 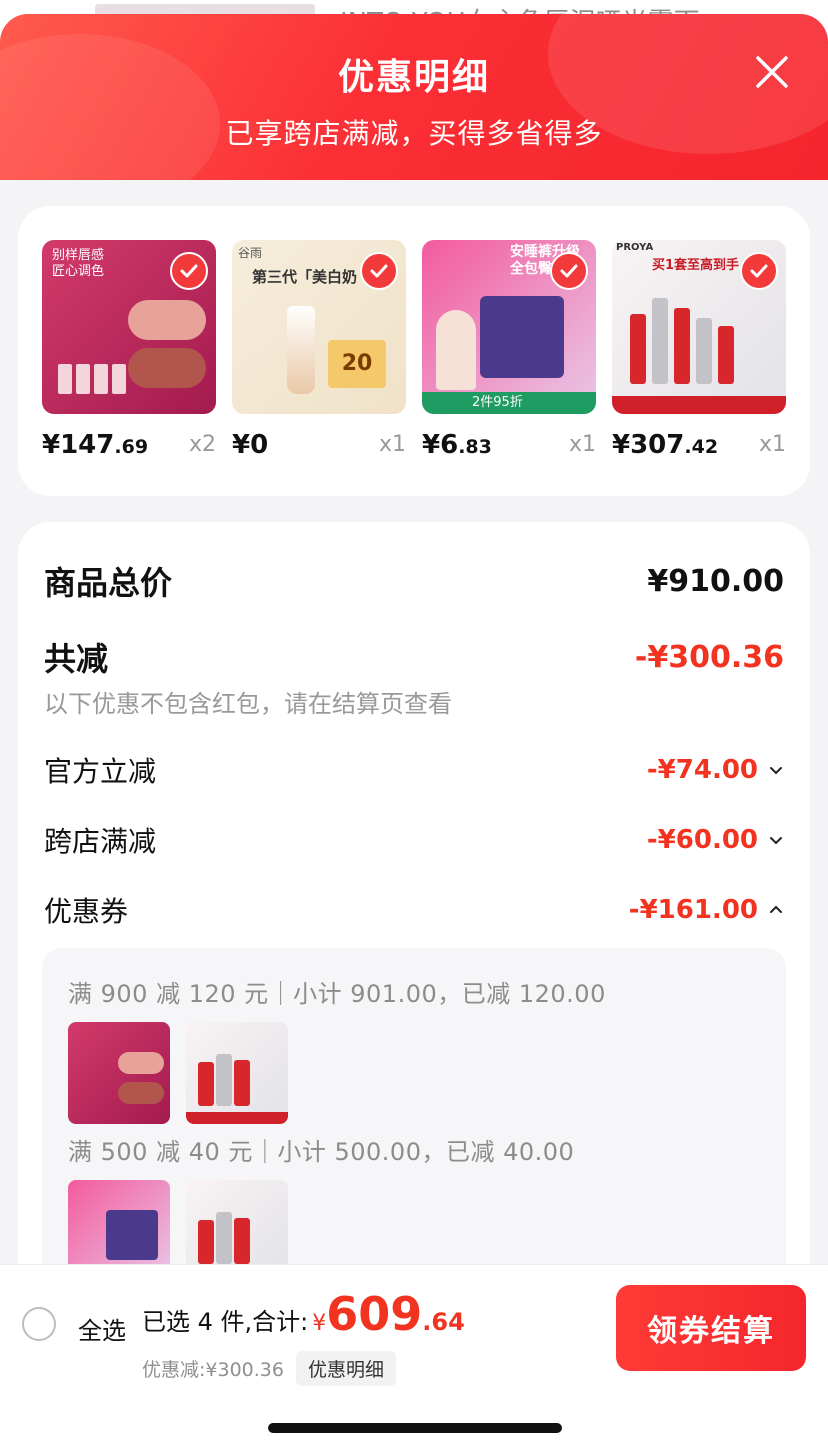 I want to click on sheet-header: 优惠明细 已享跨店满减，买得多省得多, so click(x=414, y=97).